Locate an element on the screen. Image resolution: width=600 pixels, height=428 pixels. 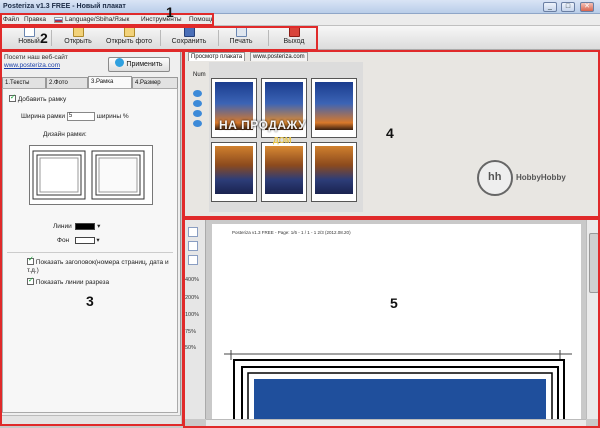
maximize-button: □ is located at coordinates (568, 7).